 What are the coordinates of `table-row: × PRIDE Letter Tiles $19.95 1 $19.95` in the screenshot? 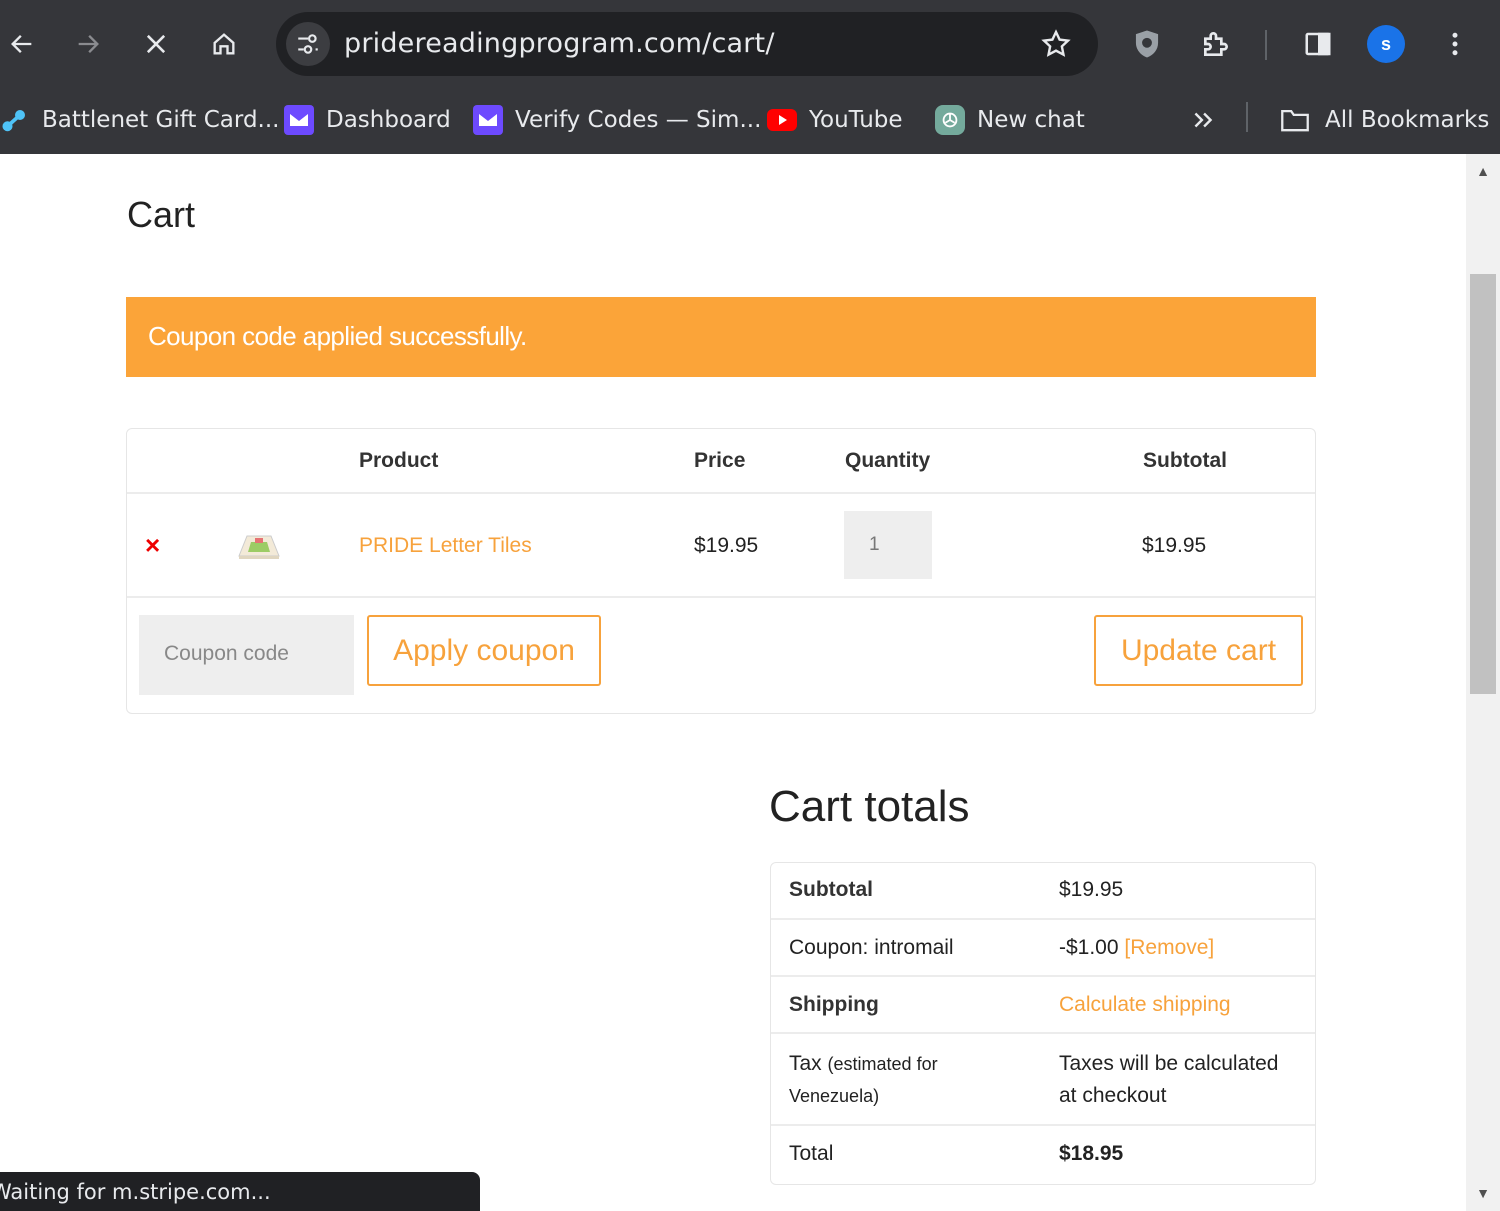 It's located at (721, 546).